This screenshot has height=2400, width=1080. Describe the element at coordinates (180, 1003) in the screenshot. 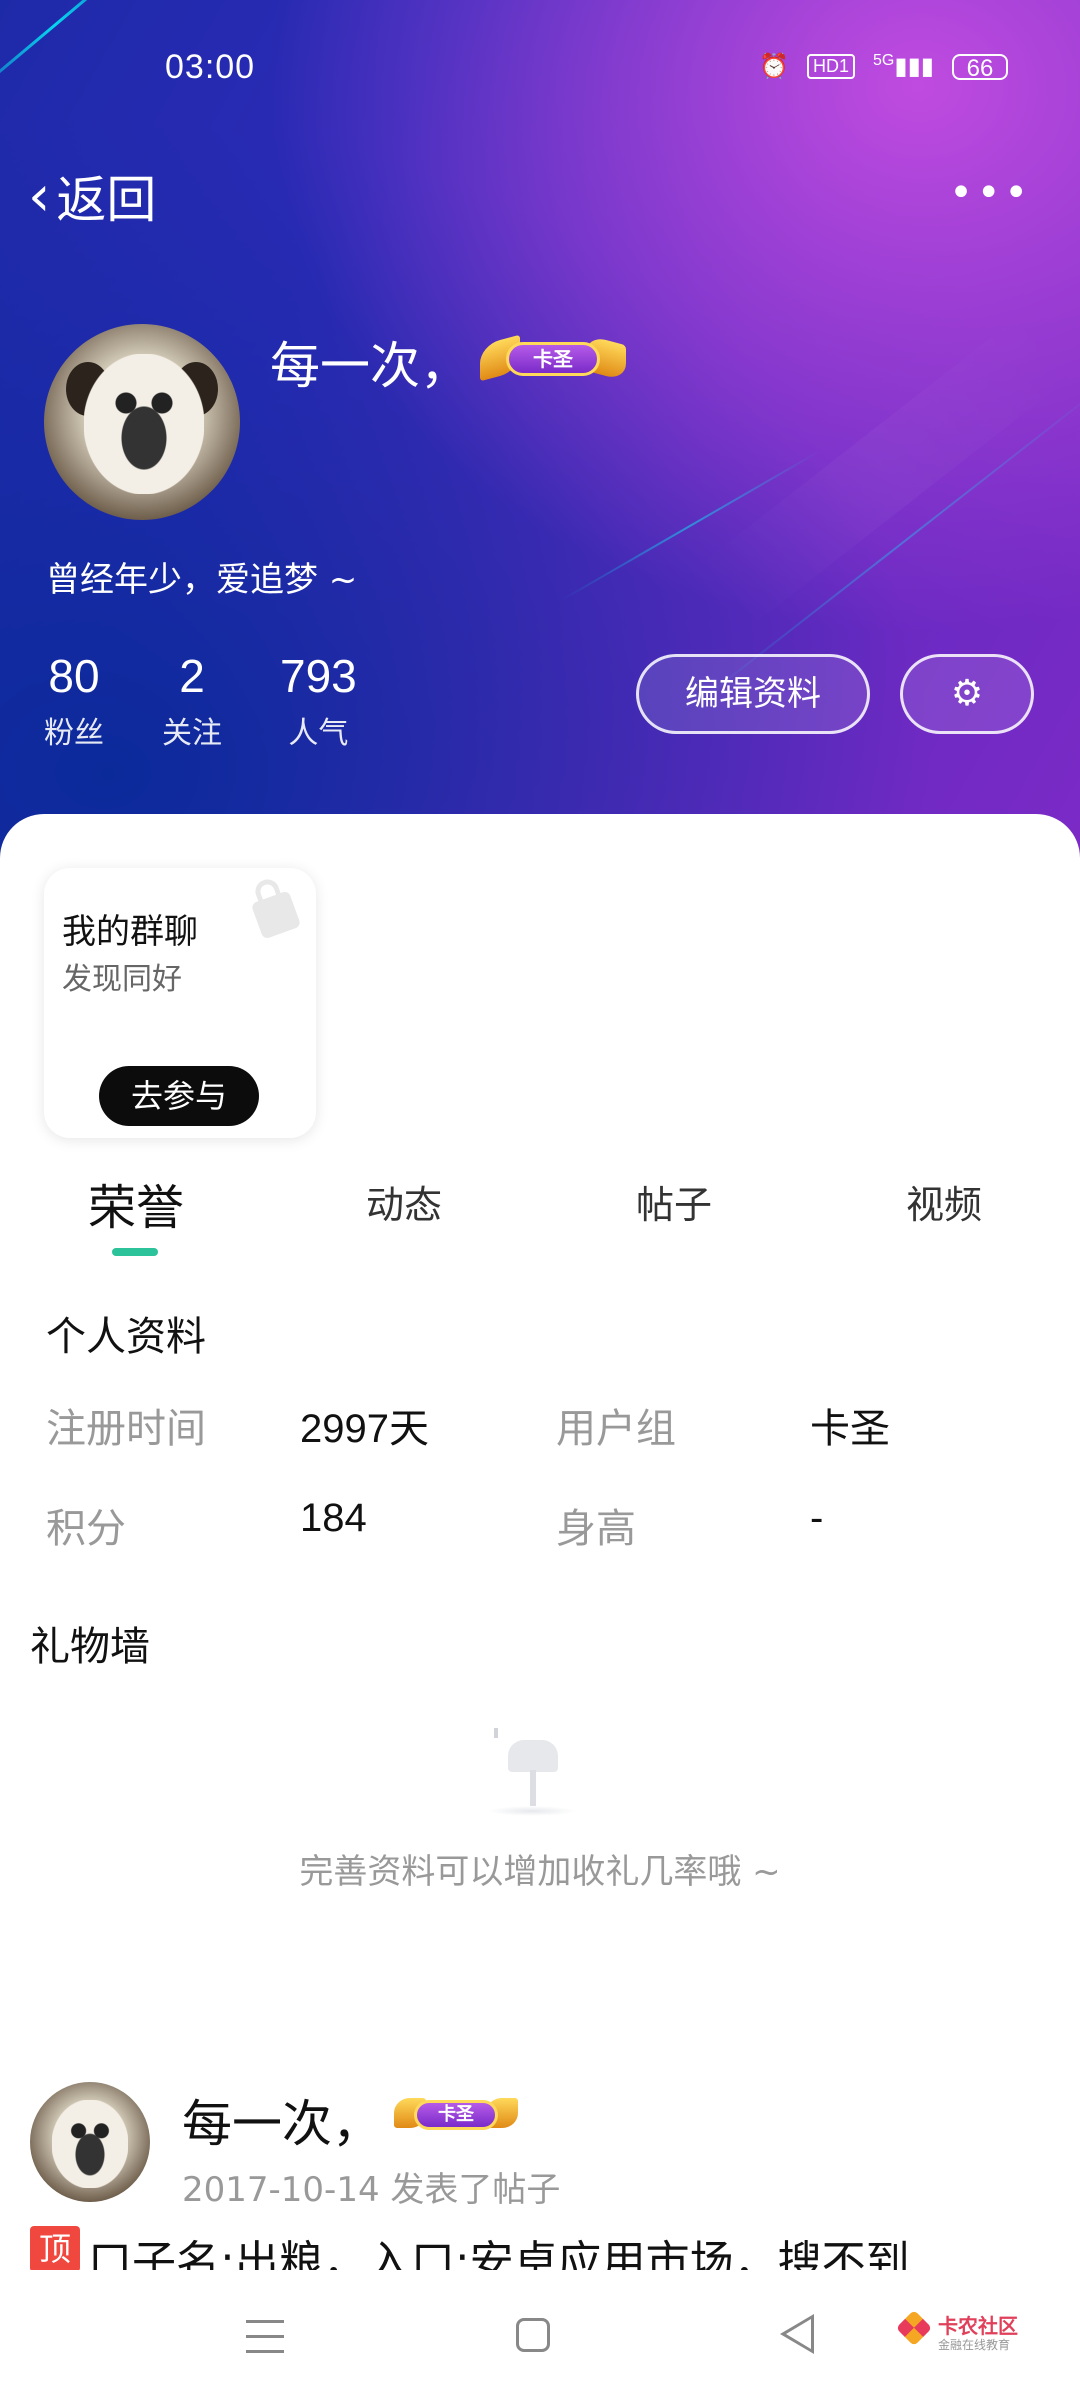

I see `group-chat-card: 我的群聊 发现同好 去参与` at that location.